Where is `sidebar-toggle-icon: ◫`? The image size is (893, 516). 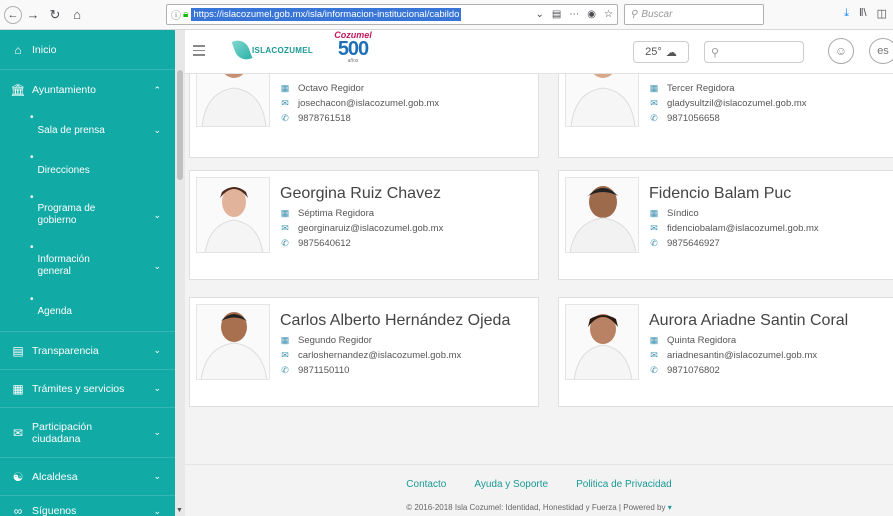
sidebar-toggle-icon: ◫ is located at coordinates (882, 13).